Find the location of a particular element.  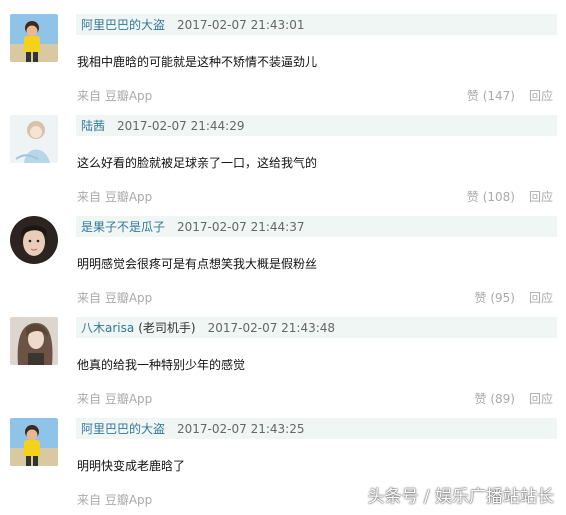

comment-actions: 来自 豆瓣App 赞 (147) 回应 is located at coordinates (315, 95).